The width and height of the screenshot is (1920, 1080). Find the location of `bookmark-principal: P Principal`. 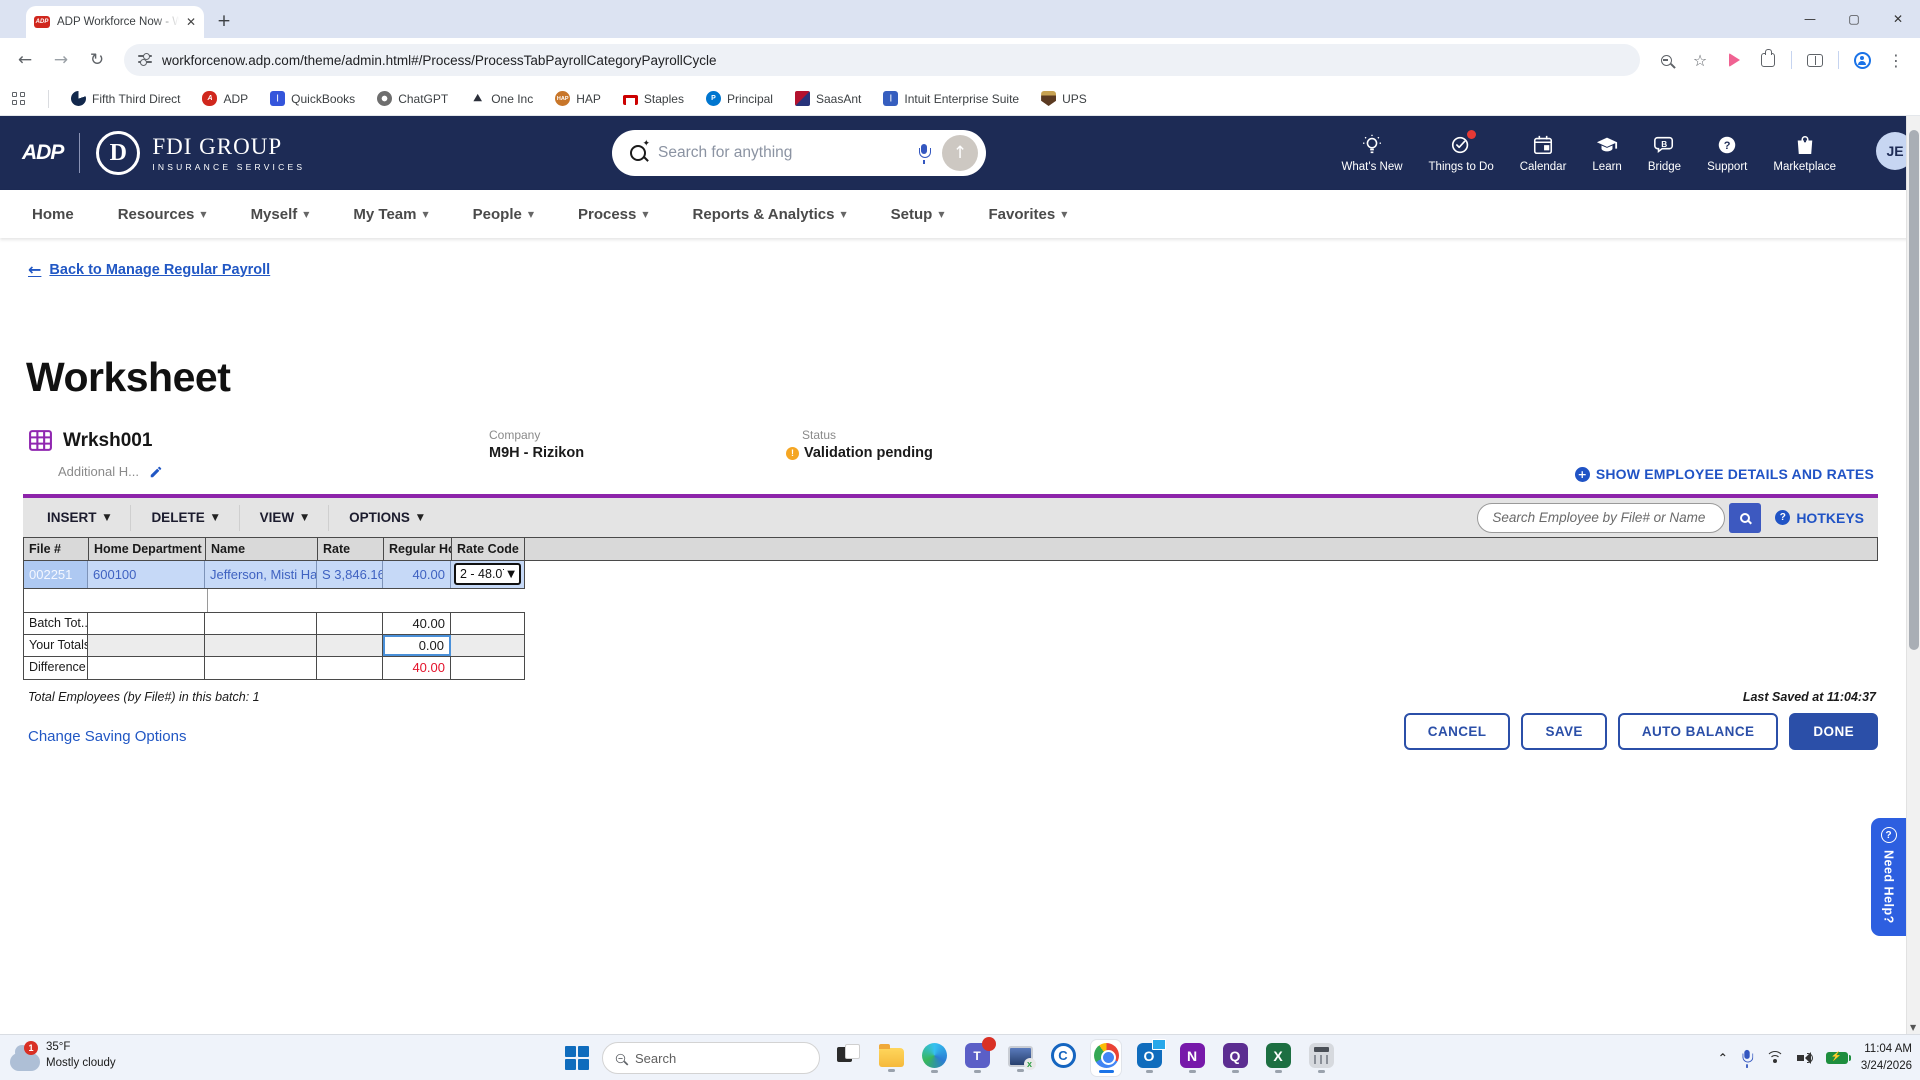

bookmark-principal: P Principal is located at coordinates (739, 98).